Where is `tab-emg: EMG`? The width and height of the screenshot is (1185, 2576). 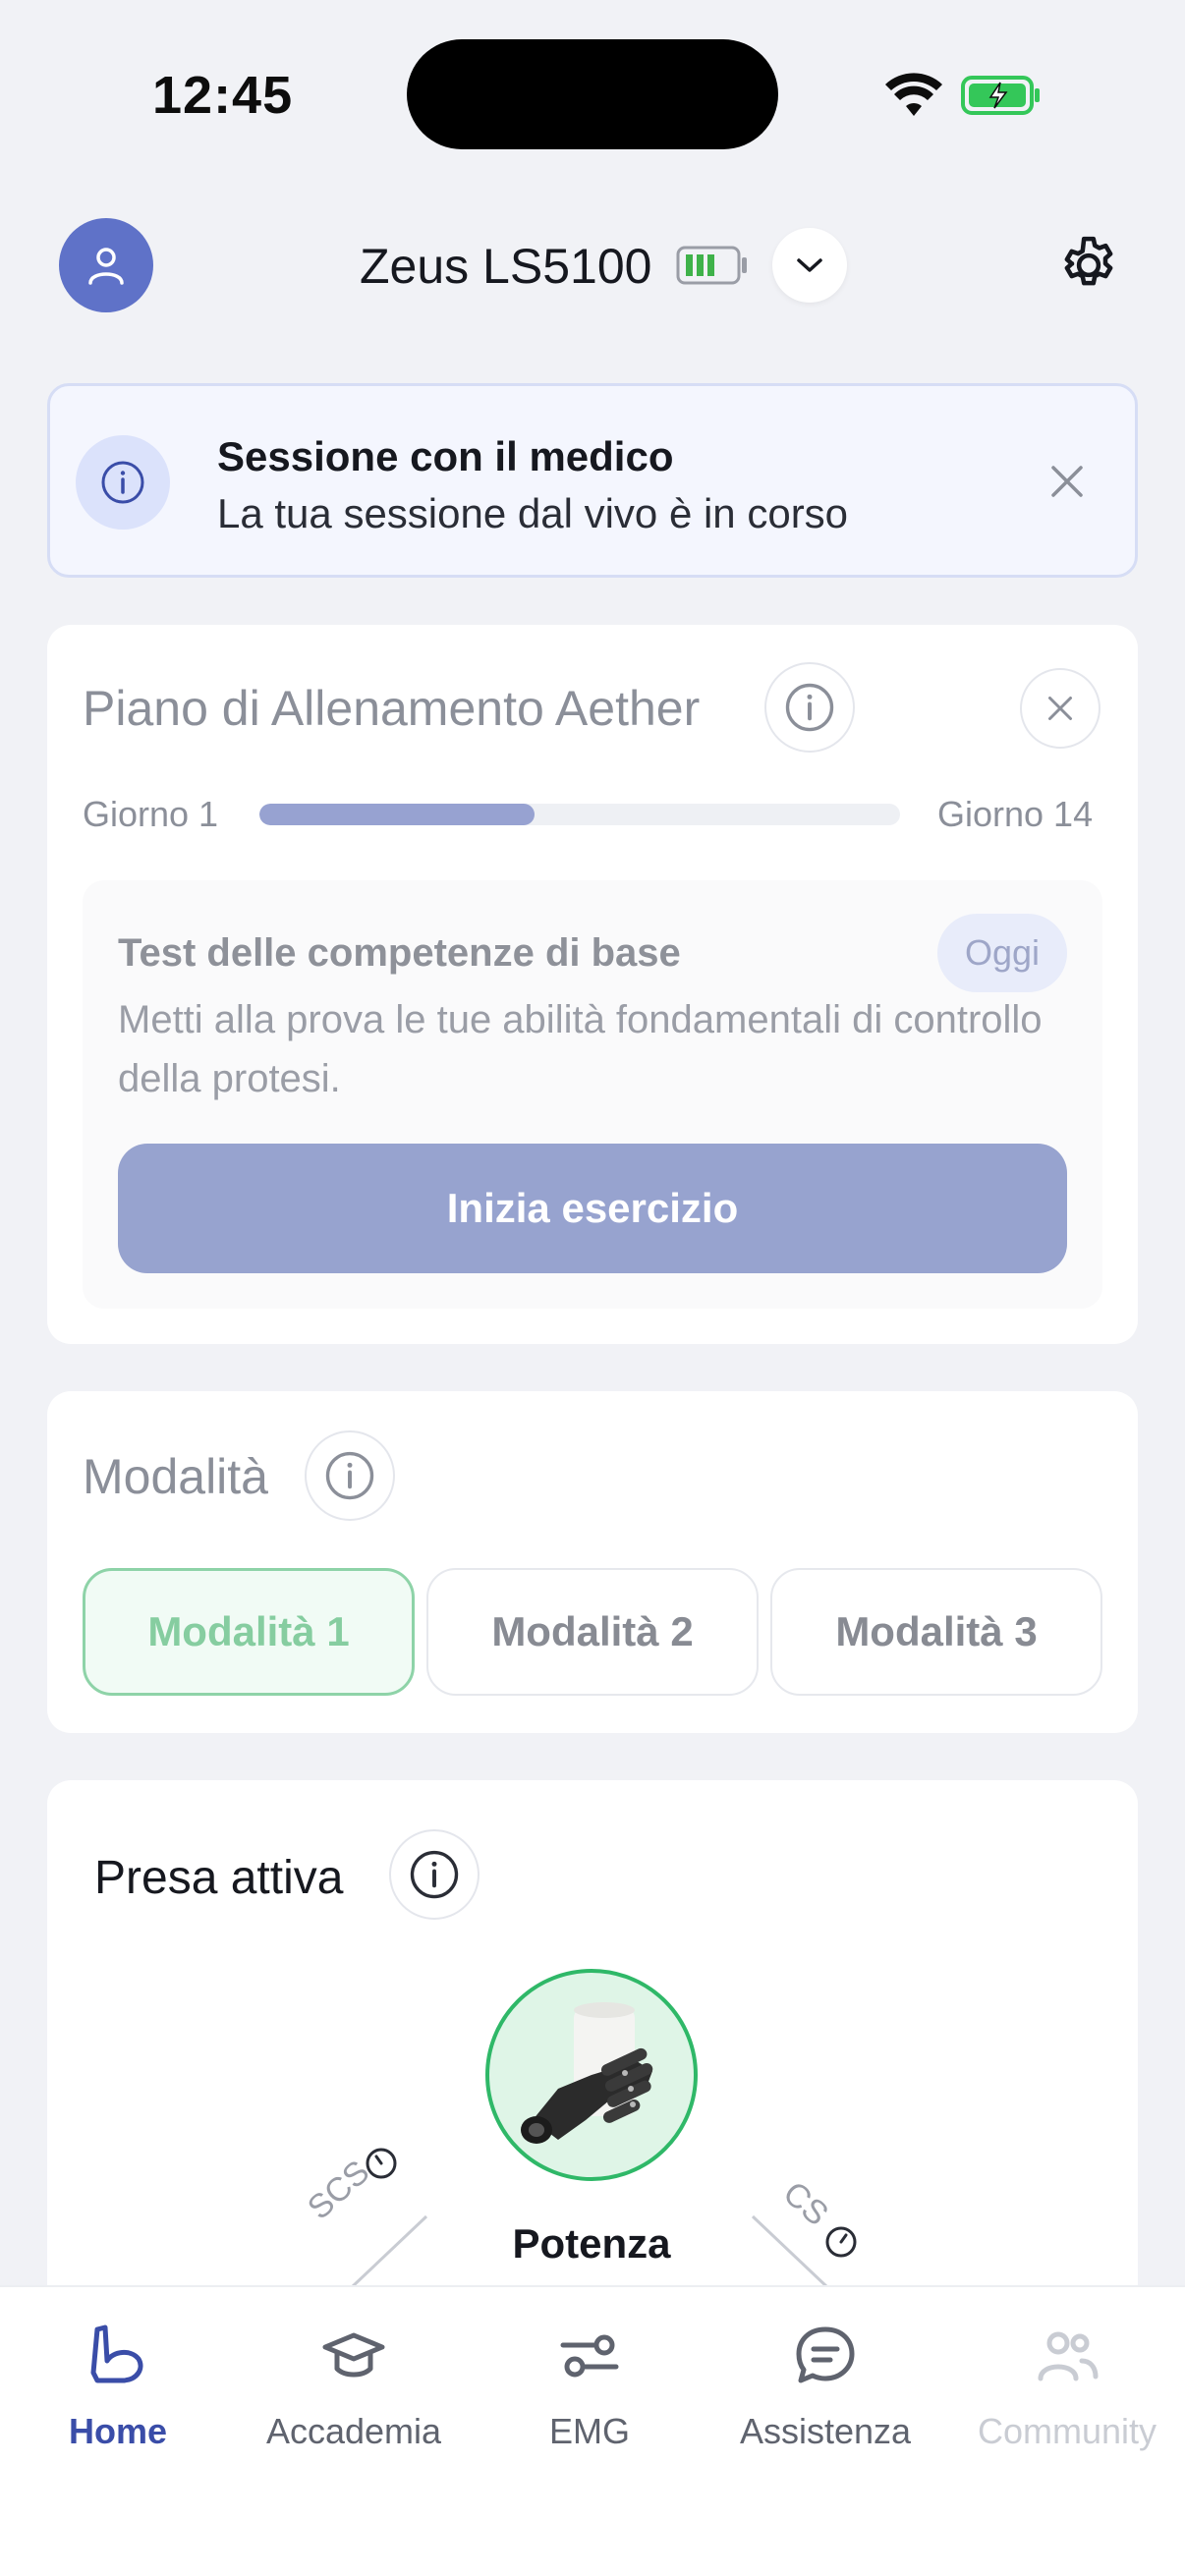
tab-emg: EMG is located at coordinates (590, 2394).